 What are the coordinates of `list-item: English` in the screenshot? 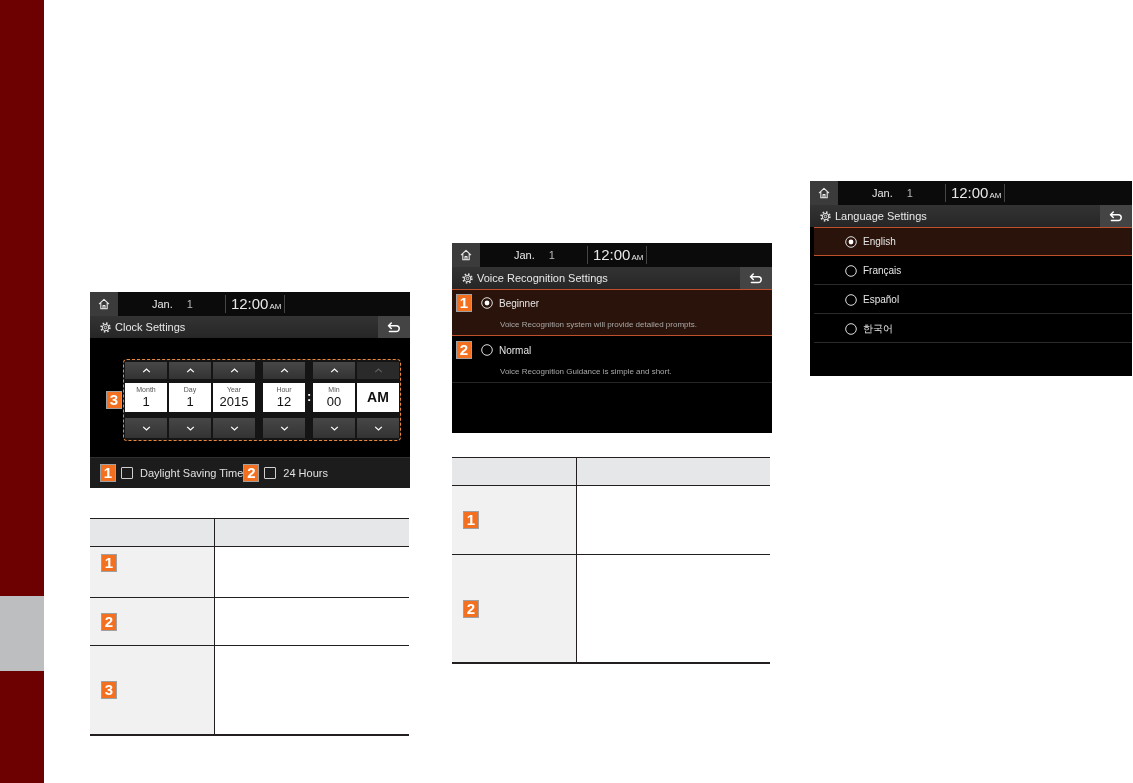 It's located at (973, 241).